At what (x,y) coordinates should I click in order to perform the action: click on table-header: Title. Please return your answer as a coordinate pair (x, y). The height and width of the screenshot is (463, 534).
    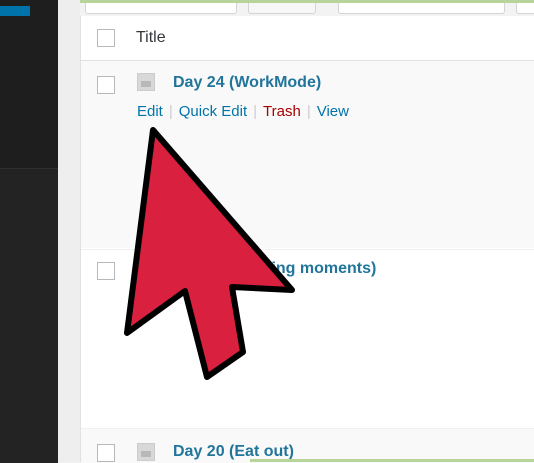
    Looking at the image, I should click on (307, 38).